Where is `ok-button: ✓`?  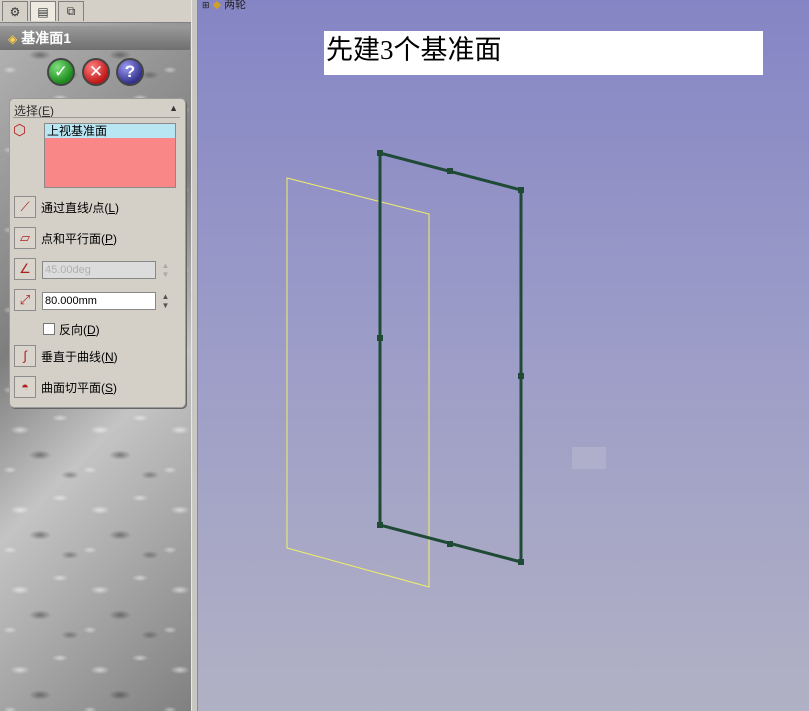 ok-button: ✓ is located at coordinates (61, 72).